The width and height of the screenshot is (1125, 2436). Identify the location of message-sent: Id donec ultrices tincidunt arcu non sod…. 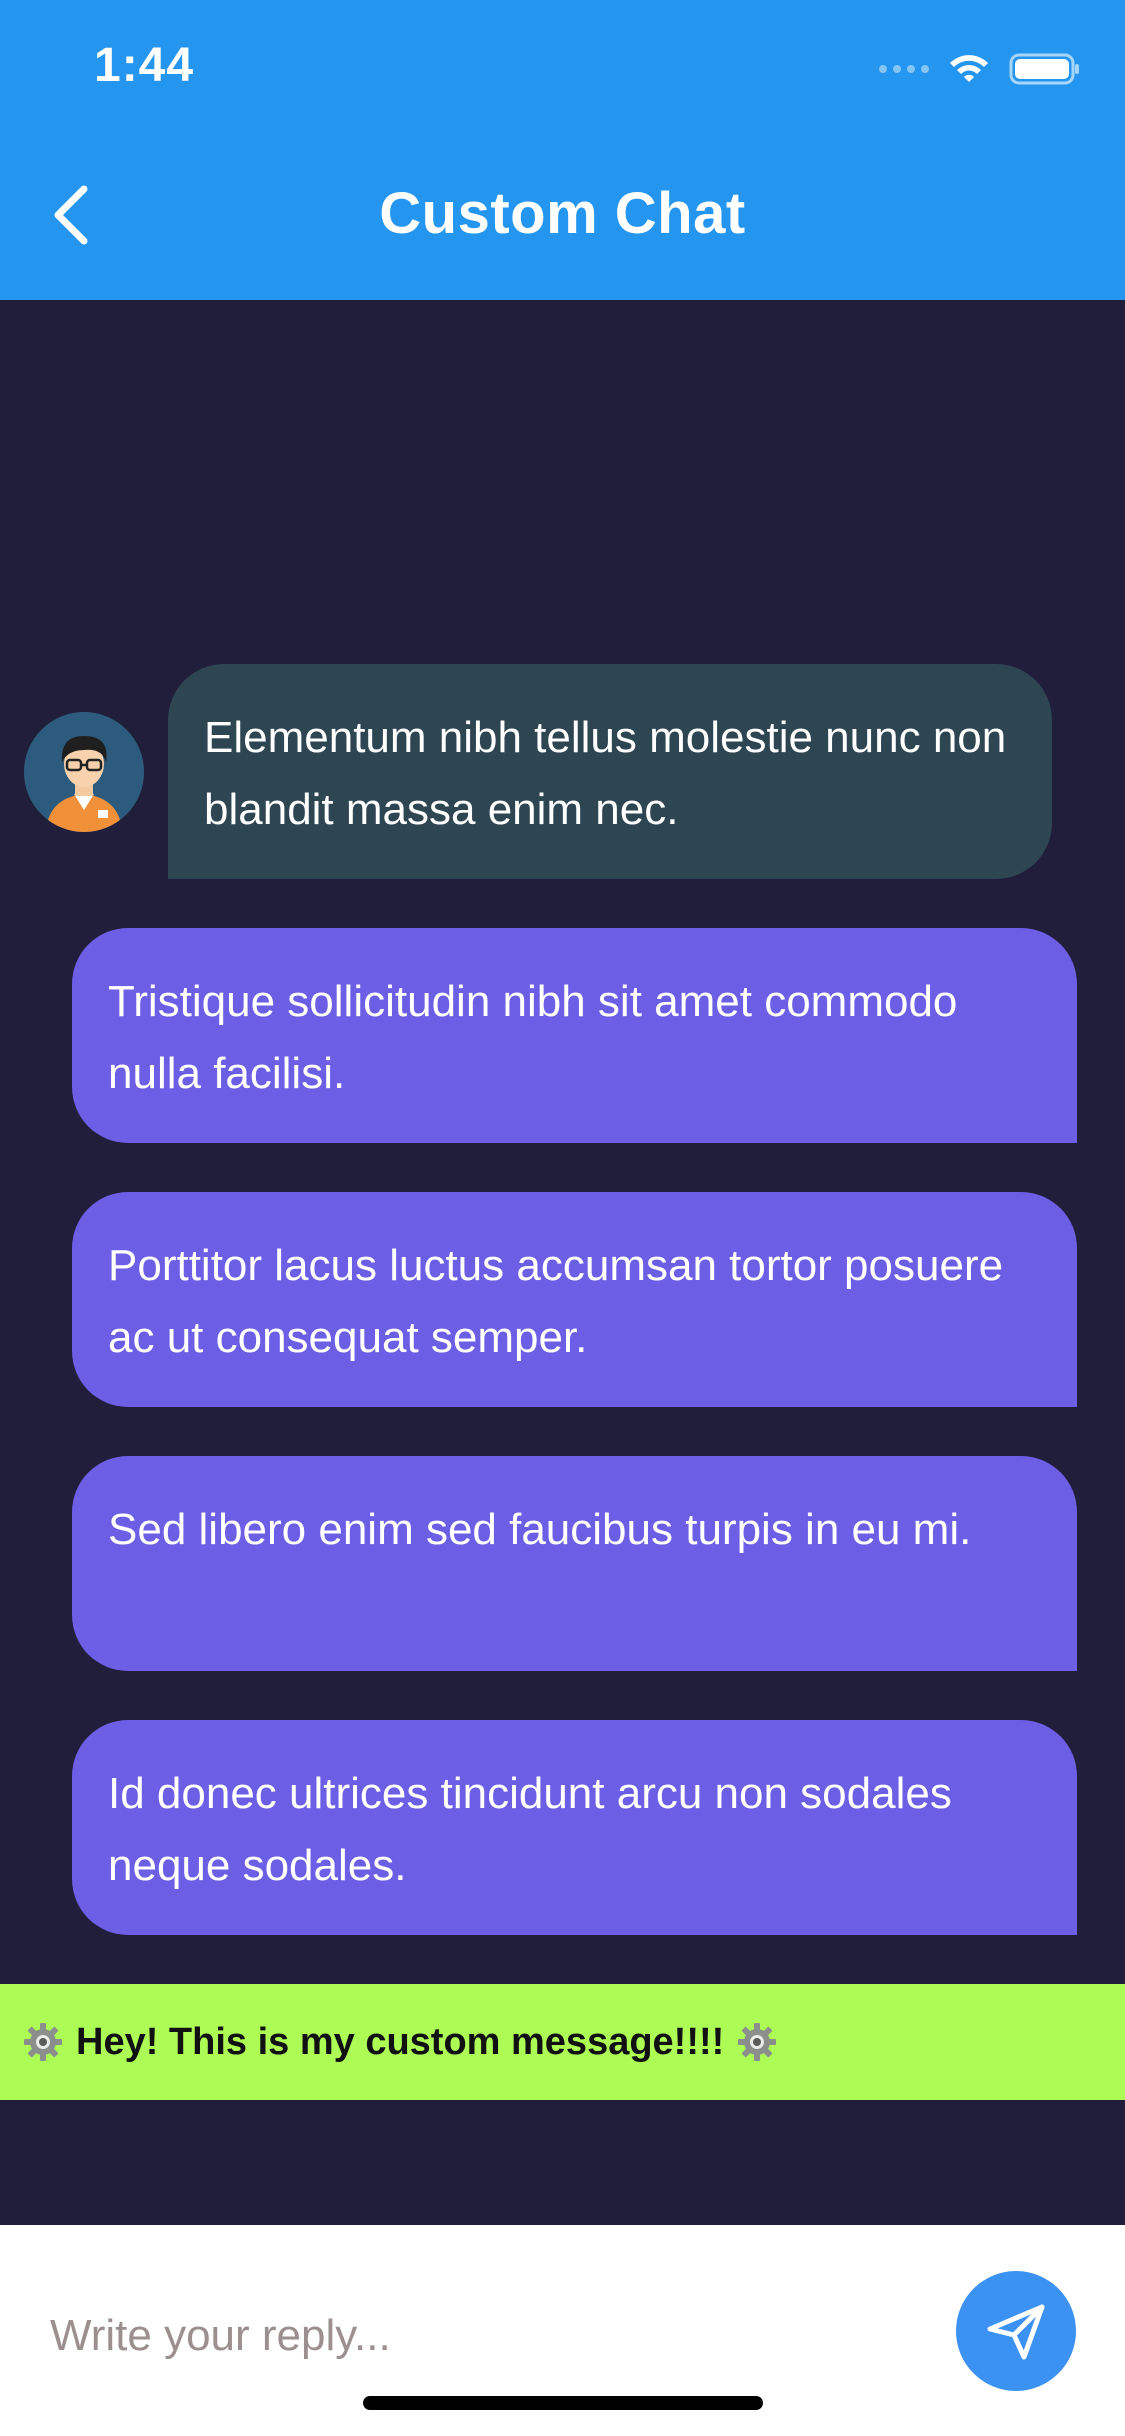
(574, 1827).